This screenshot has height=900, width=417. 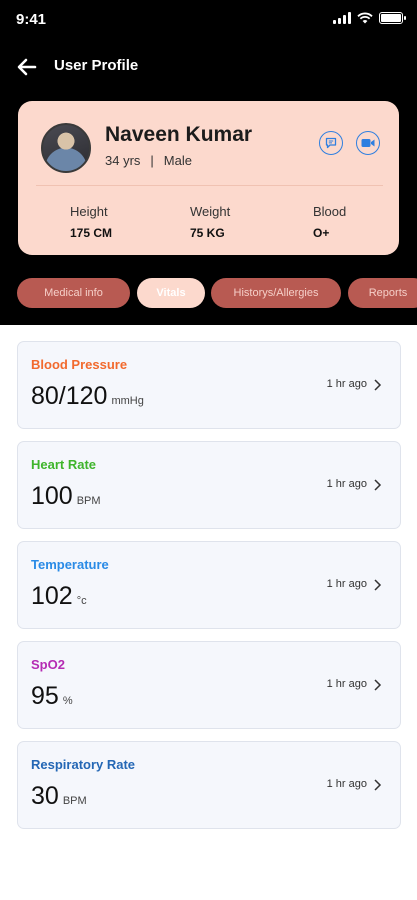 What do you see at coordinates (208, 67) in the screenshot?
I see `app-header: User Profile` at bounding box center [208, 67].